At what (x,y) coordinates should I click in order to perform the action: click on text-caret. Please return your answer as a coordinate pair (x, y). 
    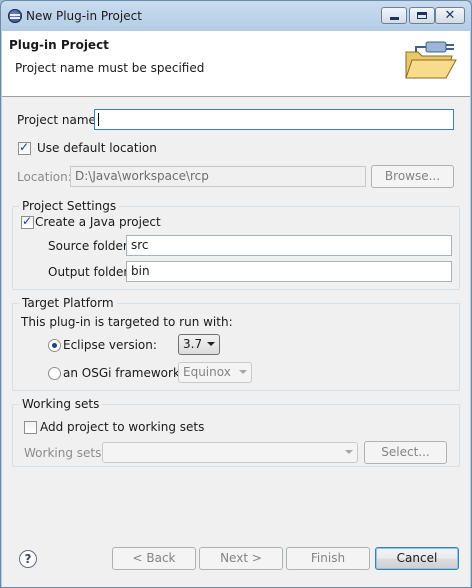
    Looking at the image, I should click on (98, 119).